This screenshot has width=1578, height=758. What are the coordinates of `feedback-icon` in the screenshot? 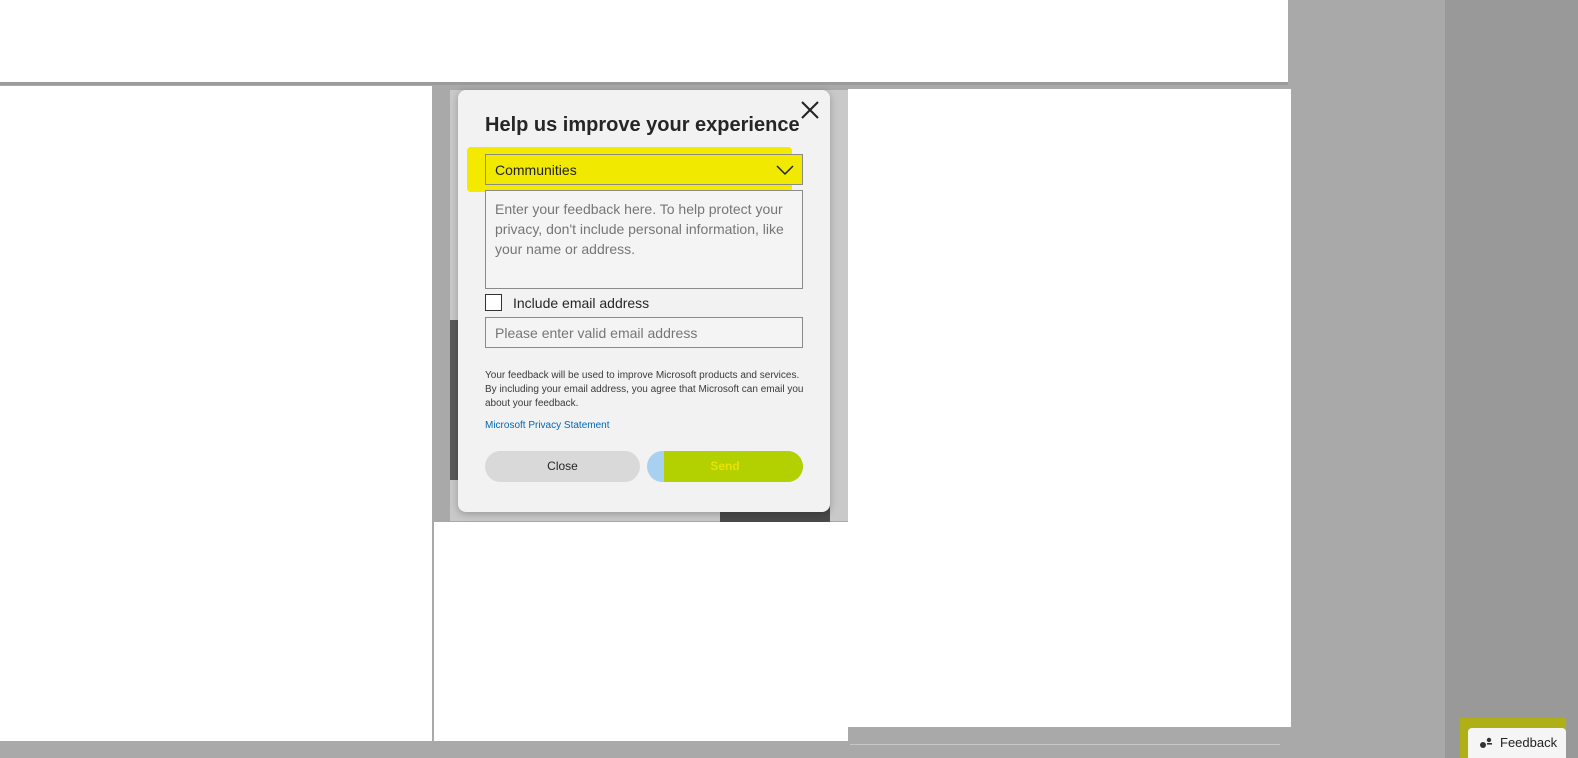 It's located at (1486, 743).